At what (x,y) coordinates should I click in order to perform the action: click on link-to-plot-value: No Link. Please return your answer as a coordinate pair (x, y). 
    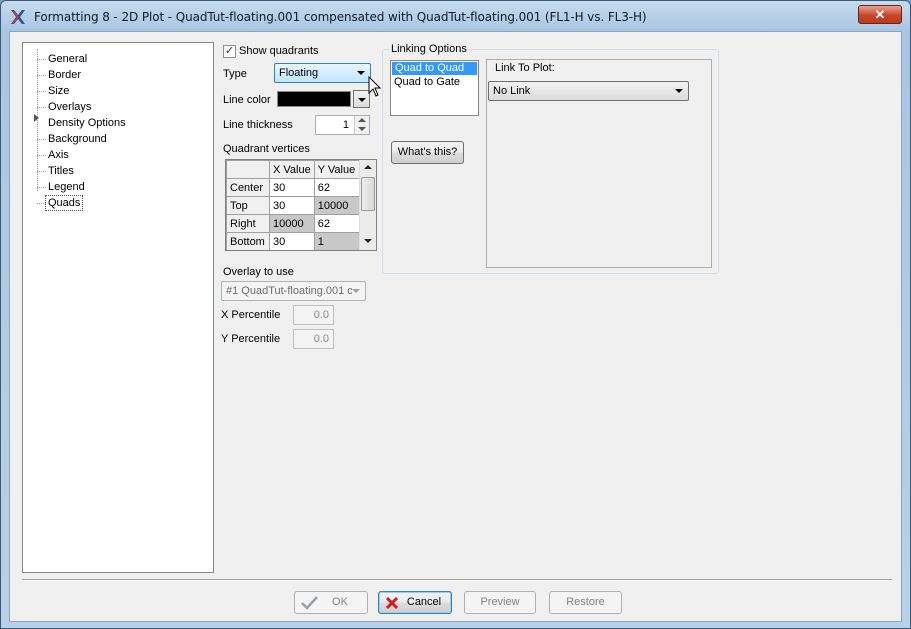
    Looking at the image, I should click on (512, 91).